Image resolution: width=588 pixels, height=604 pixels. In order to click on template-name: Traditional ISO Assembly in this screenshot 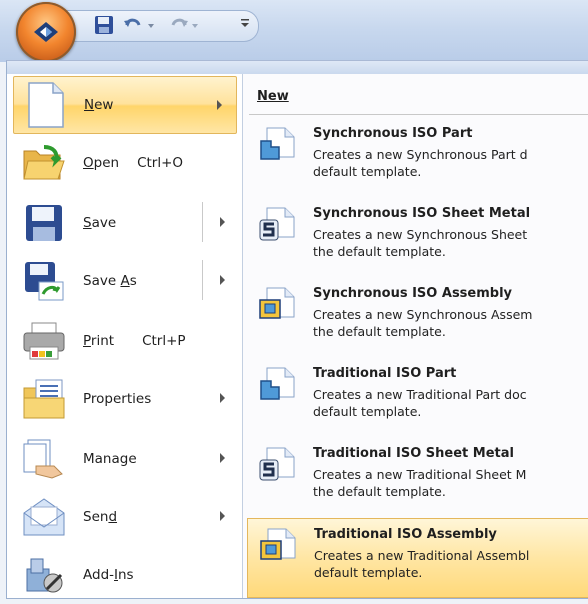, I will do `click(405, 534)`.